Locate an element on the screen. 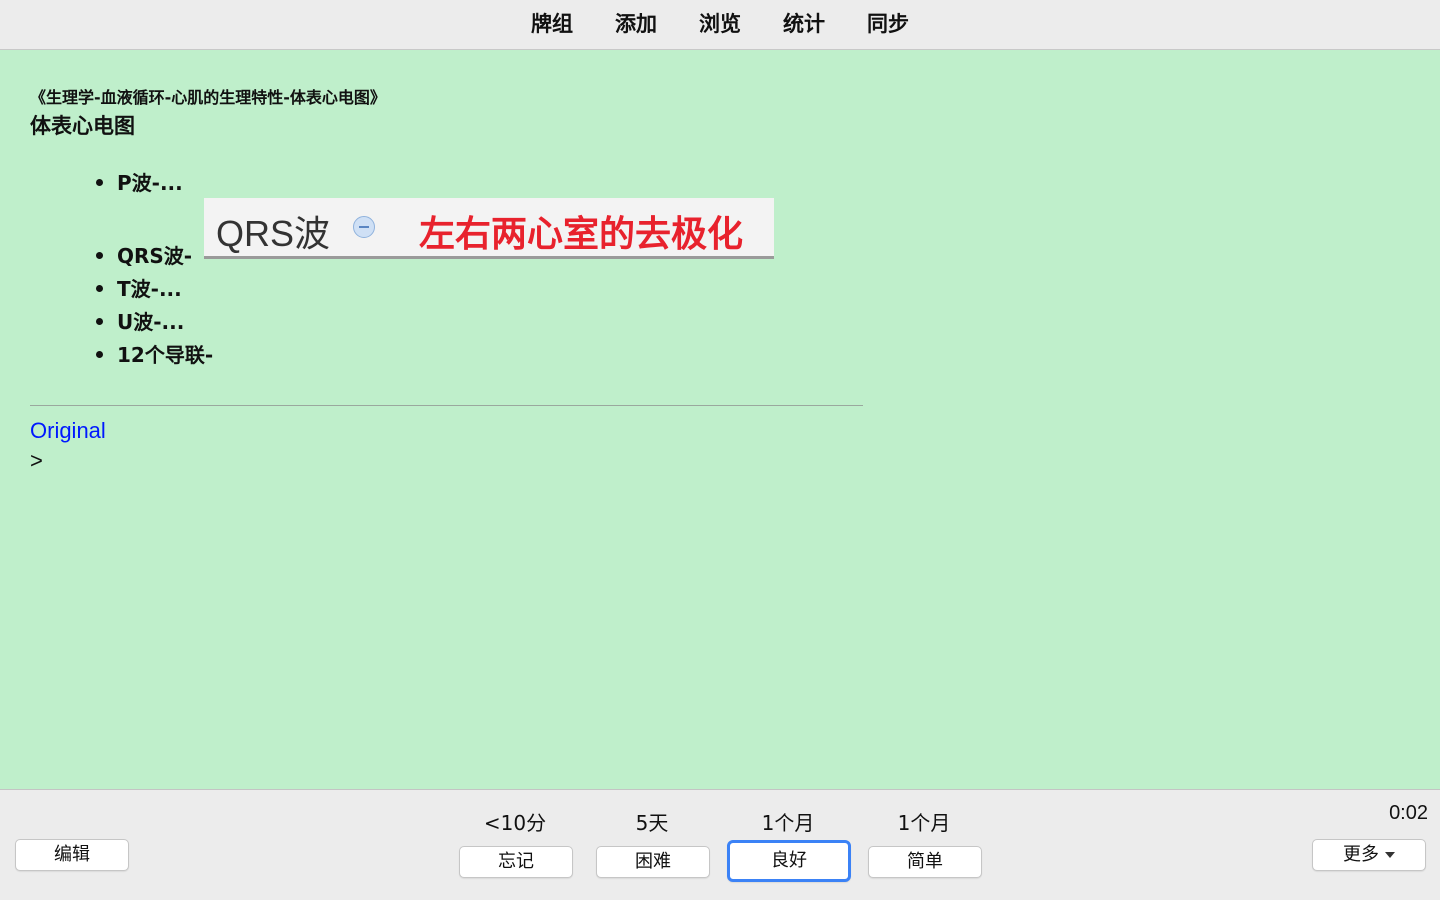  cloze-answer-image: QRS波 左右两心室的去极化 is located at coordinates (489, 228).